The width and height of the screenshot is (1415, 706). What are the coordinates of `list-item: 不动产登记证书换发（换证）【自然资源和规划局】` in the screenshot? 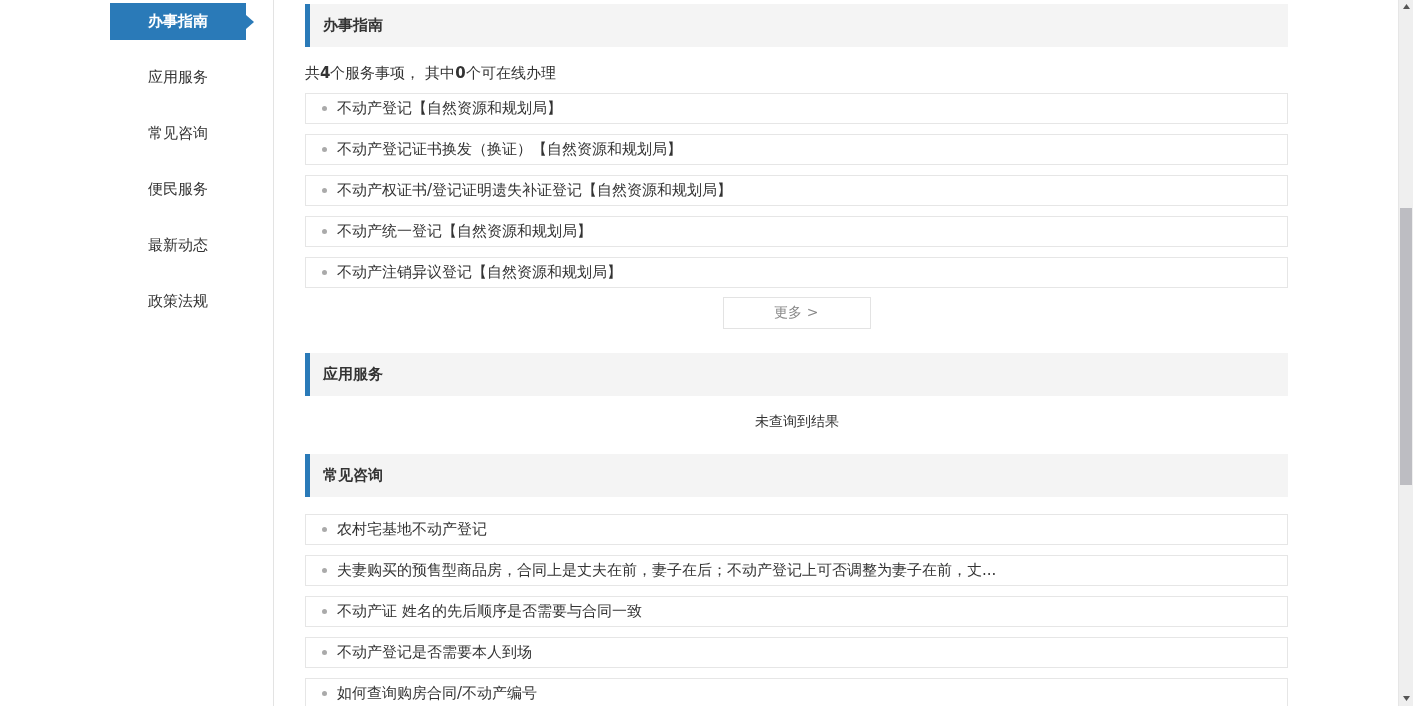 It's located at (796, 149).